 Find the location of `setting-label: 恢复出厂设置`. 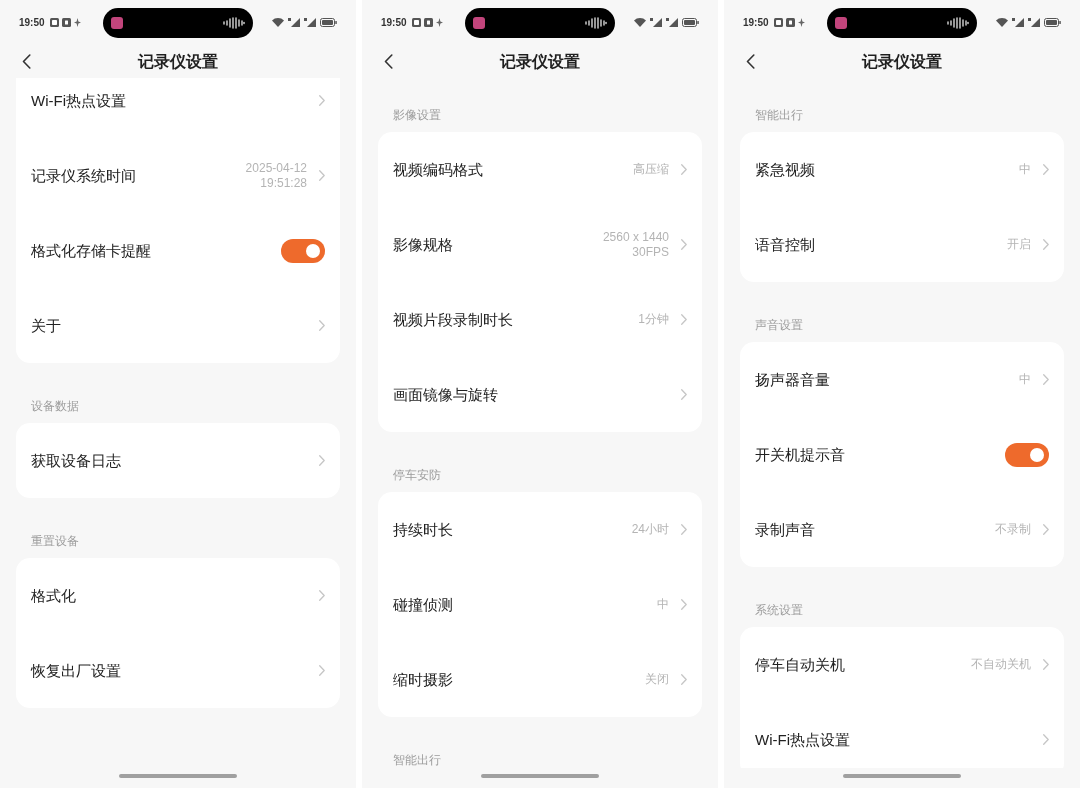

setting-label: 恢复出厂设置 is located at coordinates (76, 670).